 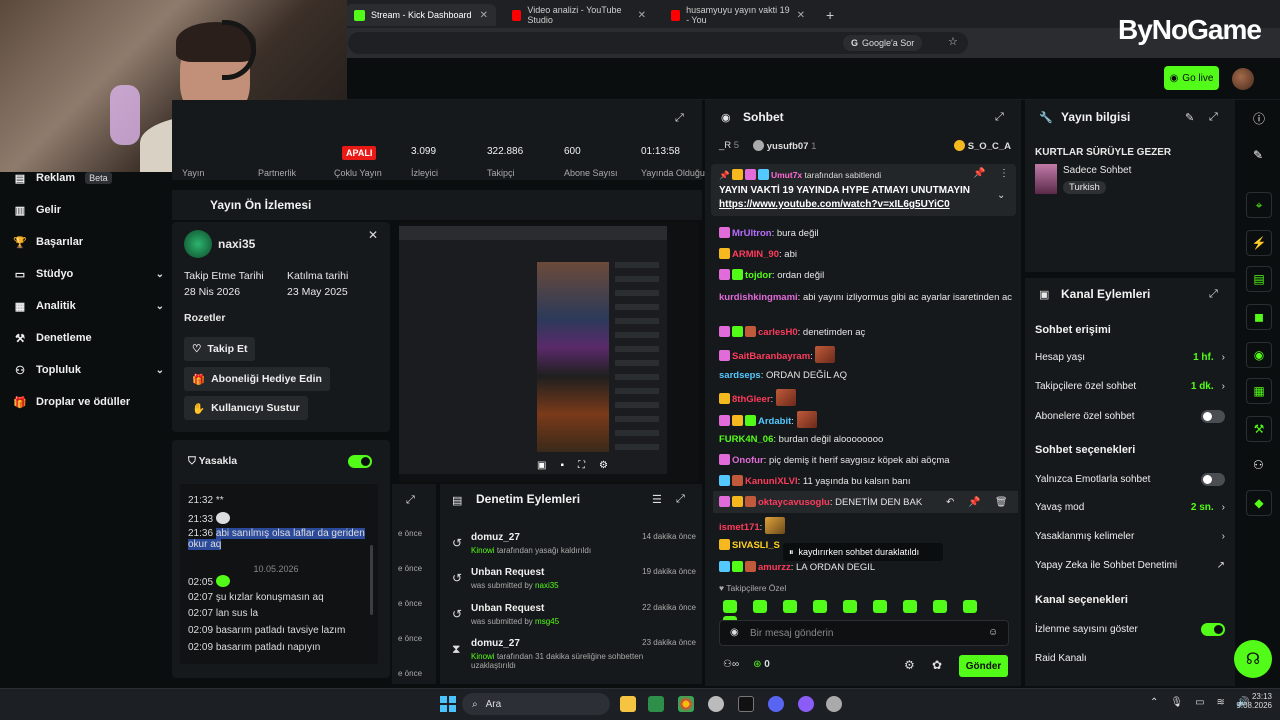 I want to click on tab-youtube-studio: Video analizi - YouTube Studio ✕, so click(x=579, y=15).